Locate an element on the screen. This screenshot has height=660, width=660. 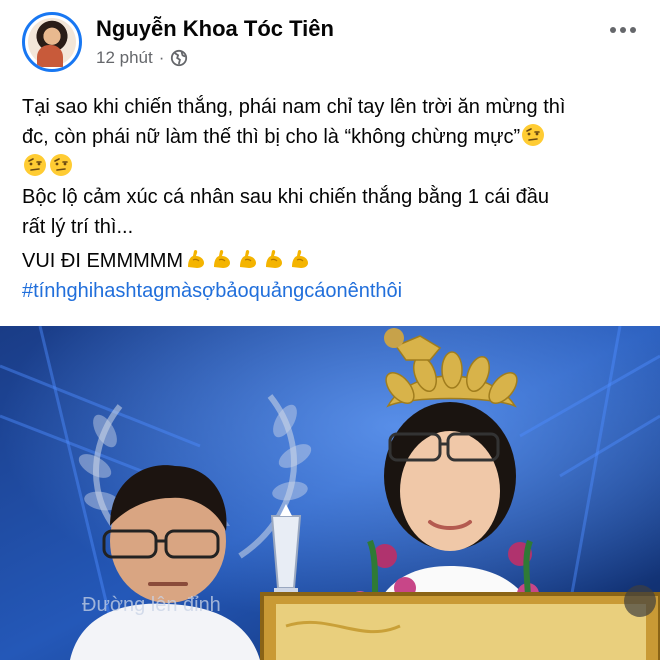
post-timestamp: 12 phút is located at coordinates (124, 58).